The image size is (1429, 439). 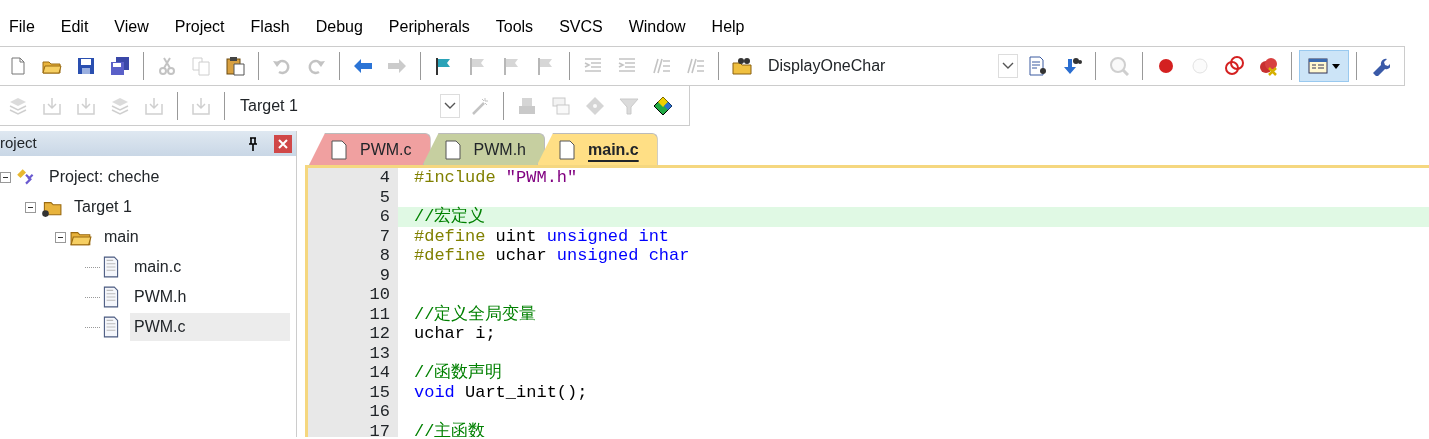 What do you see at coordinates (370, 149) in the screenshot?
I see `editor-tab: PWM.c` at bounding box center [370, 149].